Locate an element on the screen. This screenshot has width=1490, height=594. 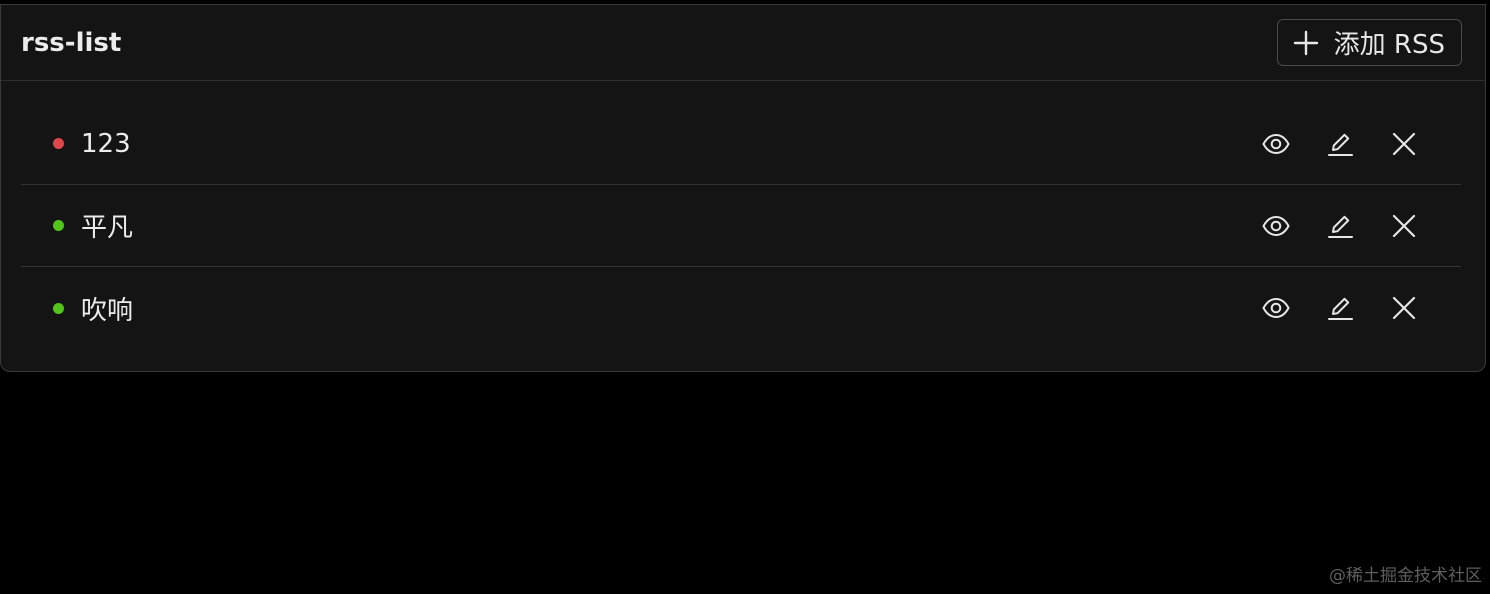
feed-info: 平凡 is located at coordinates (77, 225).